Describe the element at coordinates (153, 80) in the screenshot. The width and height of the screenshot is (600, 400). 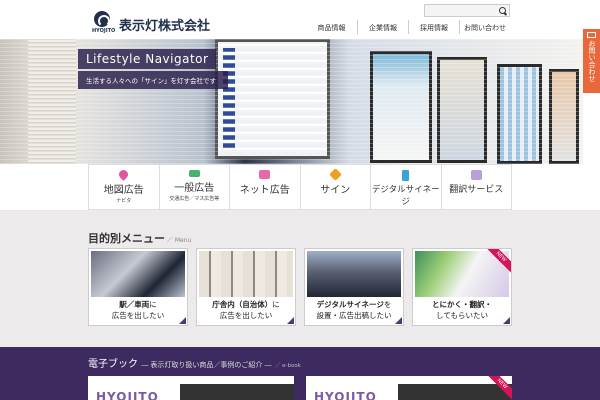
I see `hero-subcaption: 生活する人々への「サイン」を灯す会社です` at that location.